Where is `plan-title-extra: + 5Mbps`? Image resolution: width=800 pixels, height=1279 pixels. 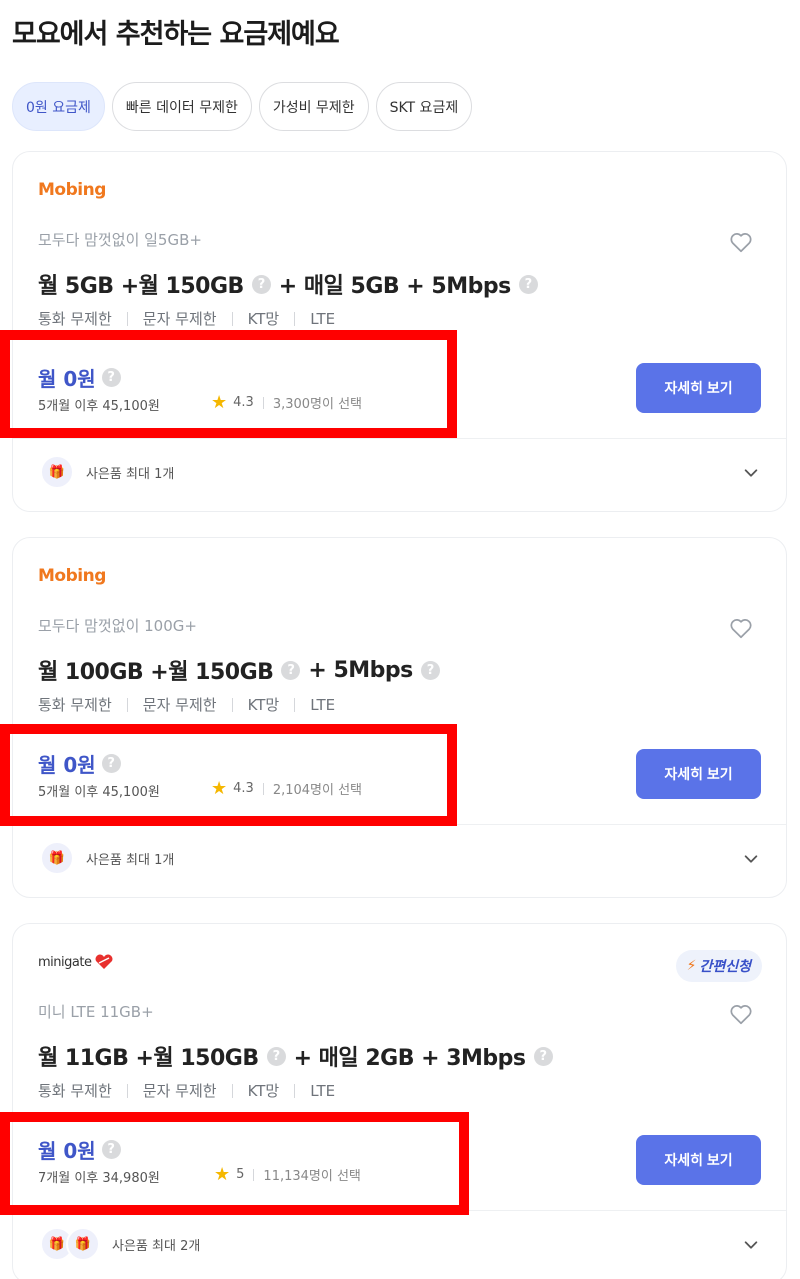
plan-title-extra: + 5Mbps is located at coordinates (360, 670).